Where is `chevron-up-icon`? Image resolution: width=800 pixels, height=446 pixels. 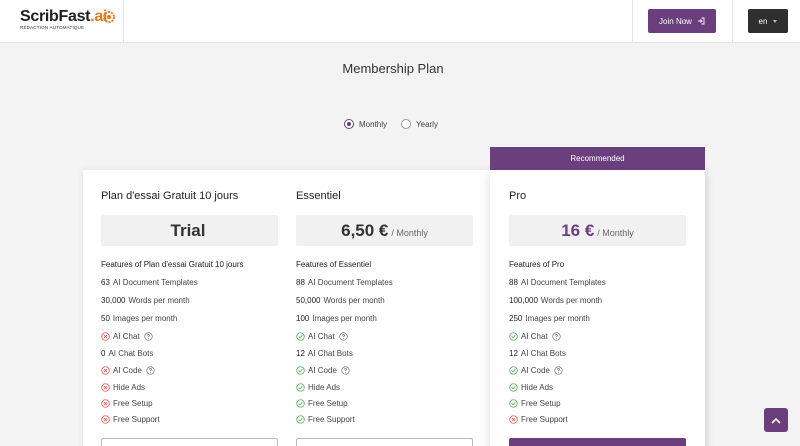
chevron-up-icon is located at coordinates (776, 420).